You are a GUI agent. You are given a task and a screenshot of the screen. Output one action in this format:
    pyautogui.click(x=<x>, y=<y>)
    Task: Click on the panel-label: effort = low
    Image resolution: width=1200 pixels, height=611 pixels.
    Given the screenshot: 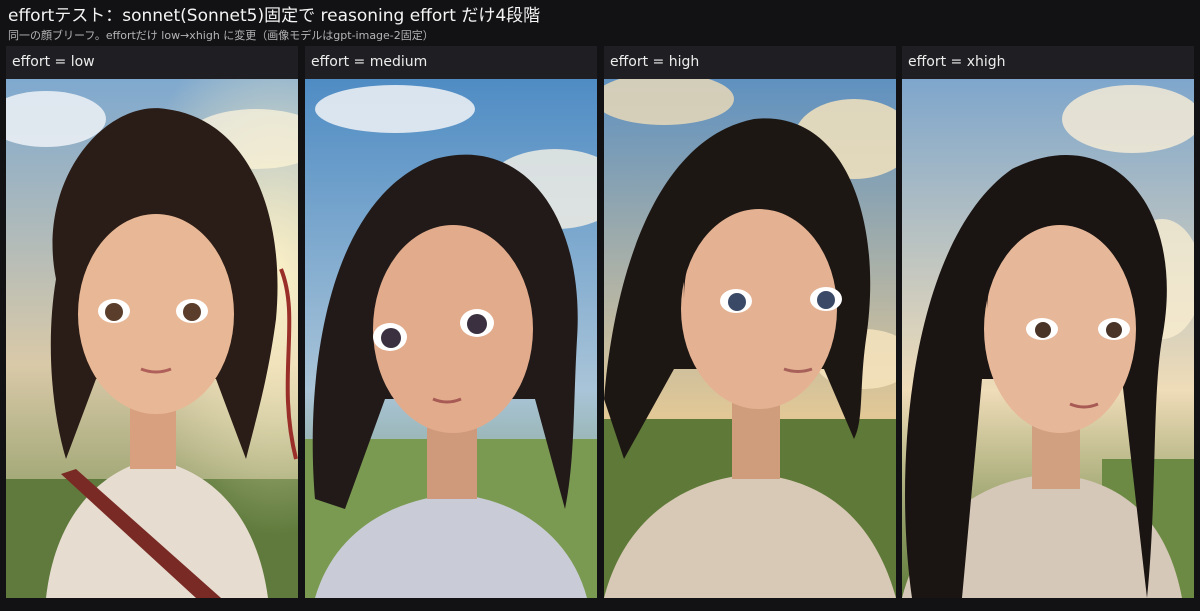 What is the action you would take?
    pyautogui.click(x=152, y=62)
    